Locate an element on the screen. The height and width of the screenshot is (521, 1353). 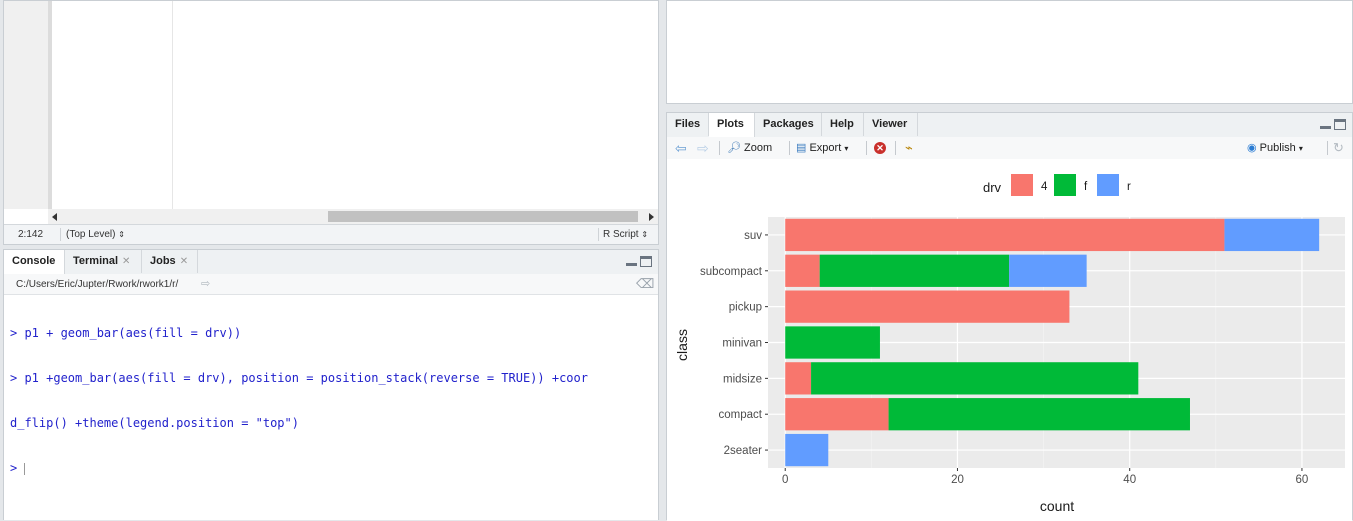
scroll-right-arrow-icon is located at coordinates (651, 217).